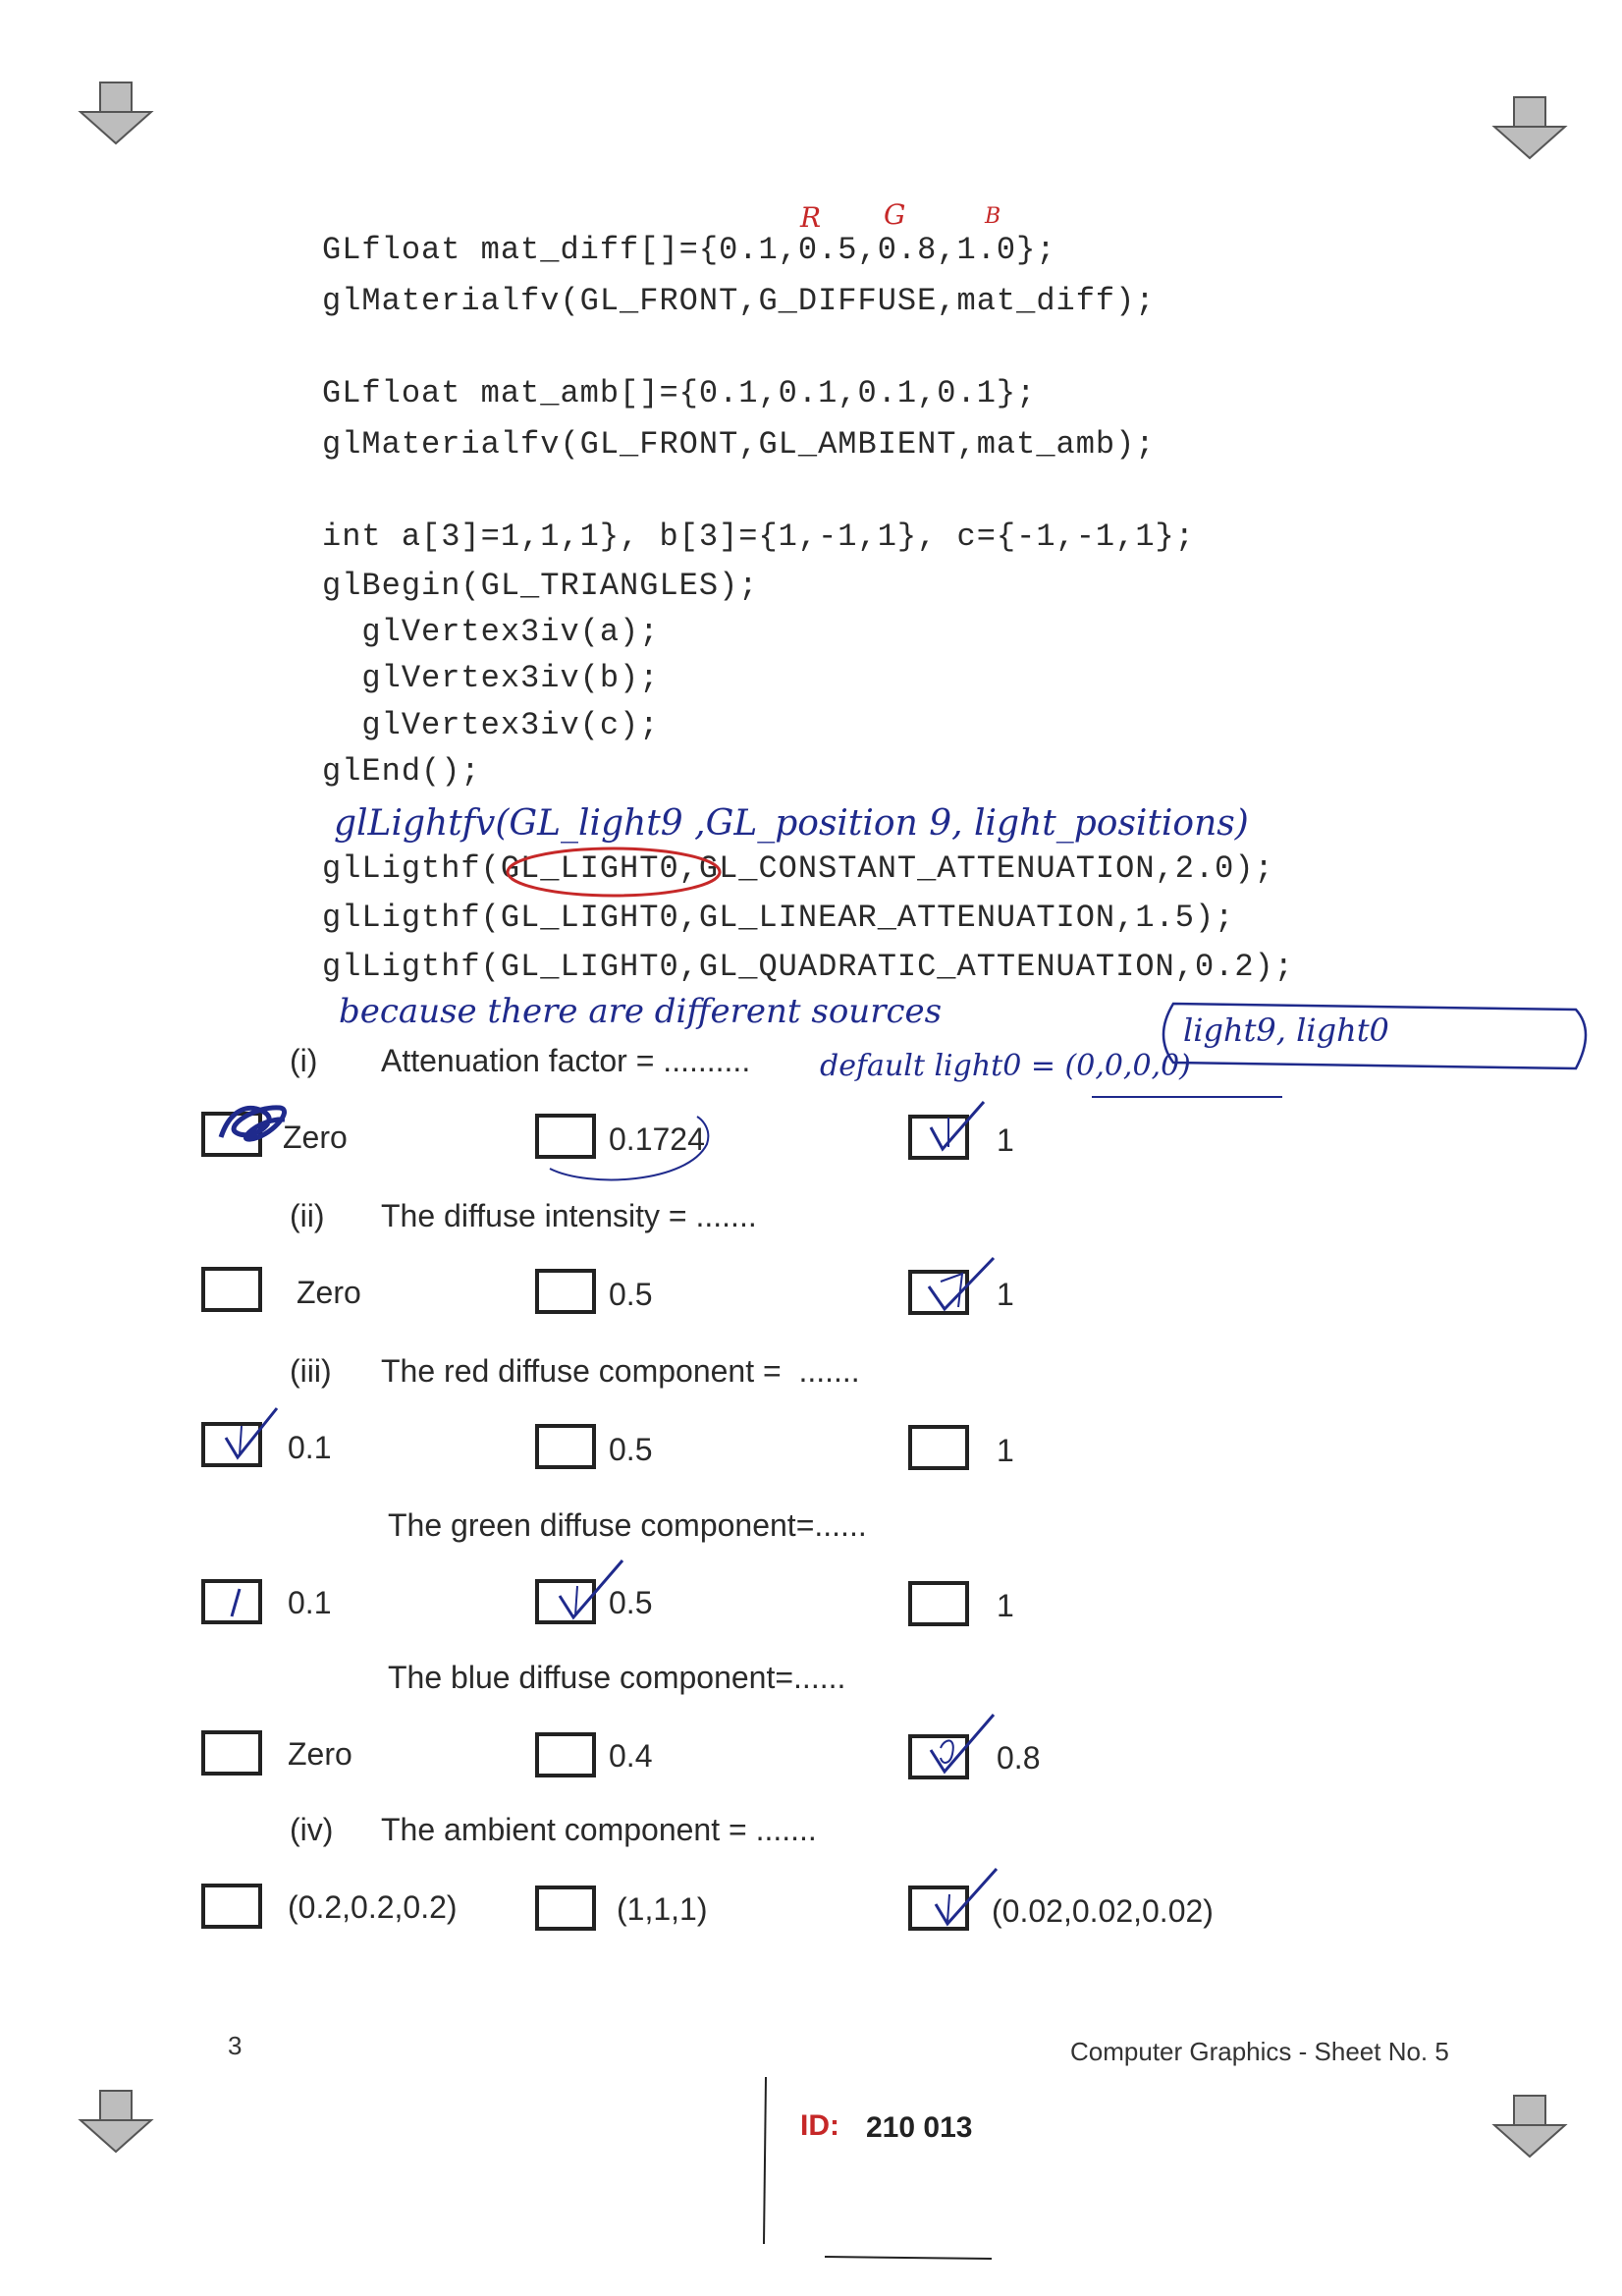  I want to click on code-line: glEnd();, so click(401, 771).